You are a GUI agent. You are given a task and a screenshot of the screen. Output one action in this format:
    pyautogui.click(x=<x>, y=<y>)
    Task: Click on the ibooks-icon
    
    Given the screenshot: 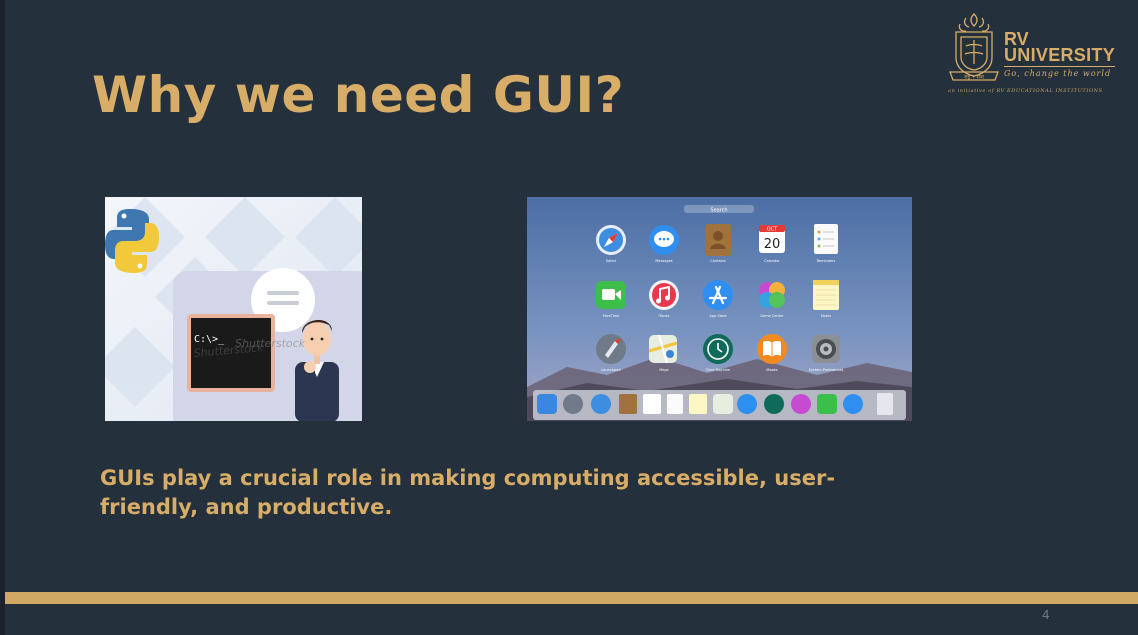 What is the action you would take?
    pyautogui.click(x=772, y=349)
    